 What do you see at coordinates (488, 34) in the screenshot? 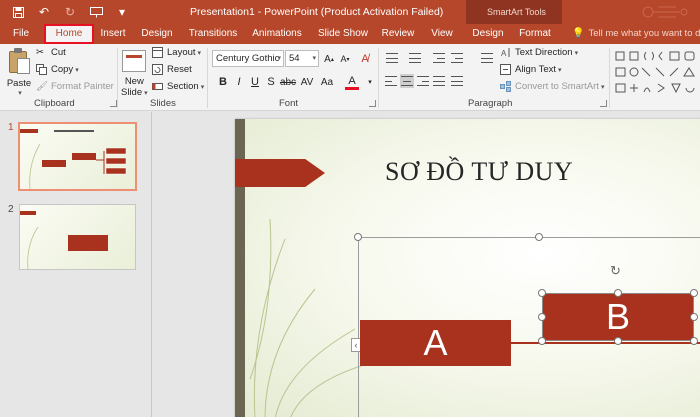
I see `tab-smartart-design: Design` at bounding box center [488, 34].